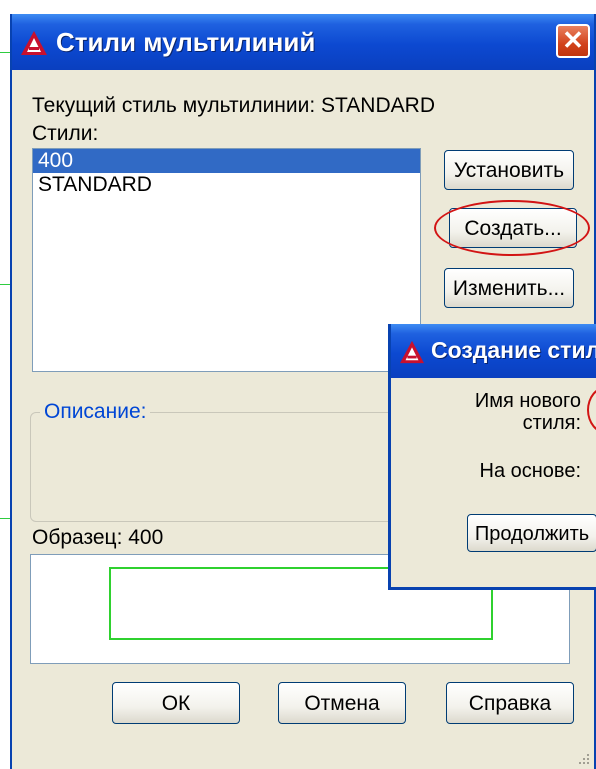 The width and height of the screenshot is (596, 769). What do you see at coordinates (226, 161) in the screenshot?
I see `list-item-400: 400` at bounding box center [226, 161].